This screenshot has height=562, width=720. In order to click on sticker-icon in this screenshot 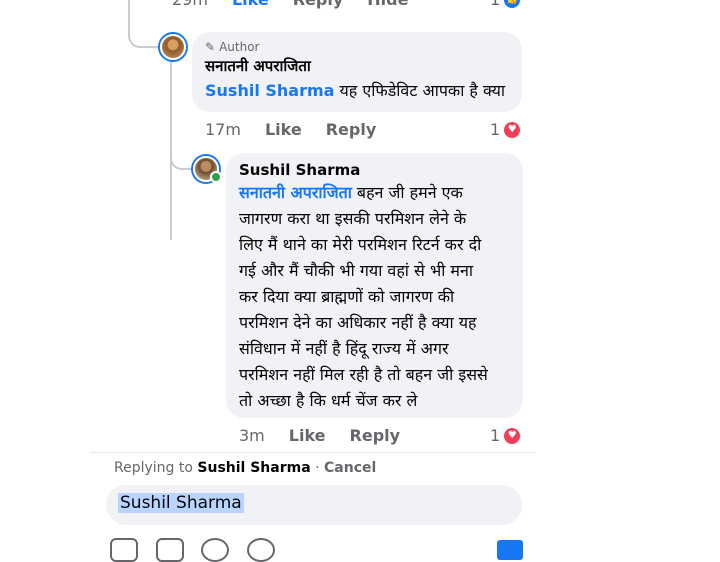, I will do `click(261, 550)`.